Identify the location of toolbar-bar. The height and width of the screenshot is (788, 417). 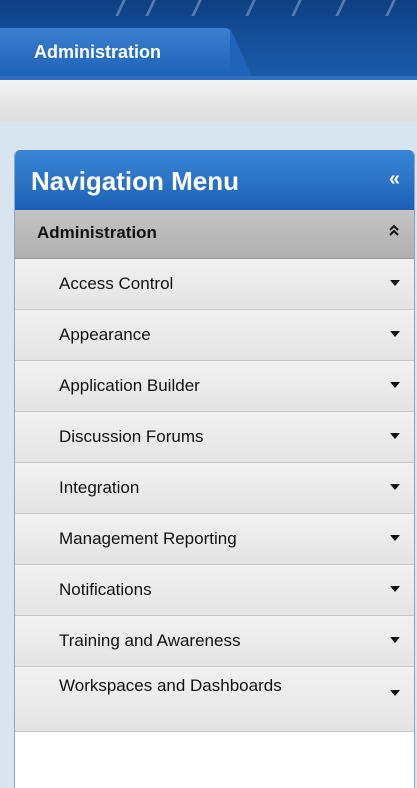
(208, 101).